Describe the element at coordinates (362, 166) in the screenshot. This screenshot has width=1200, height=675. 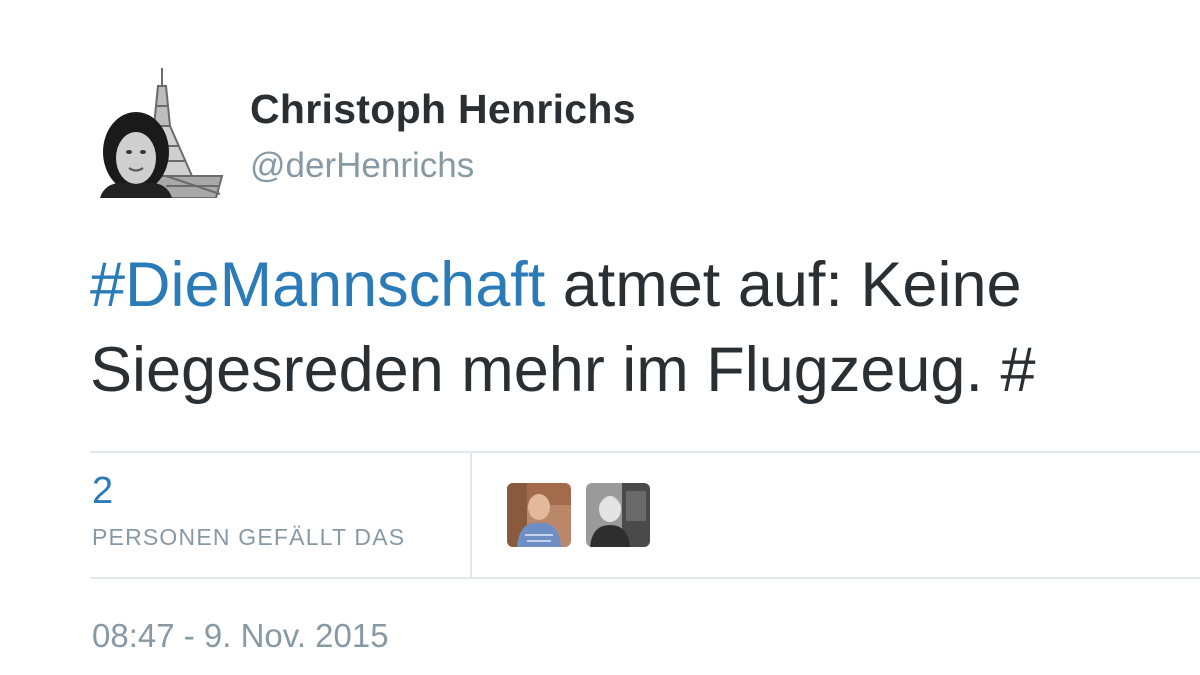
I see `author-handle: @derHenrichs` at that location.